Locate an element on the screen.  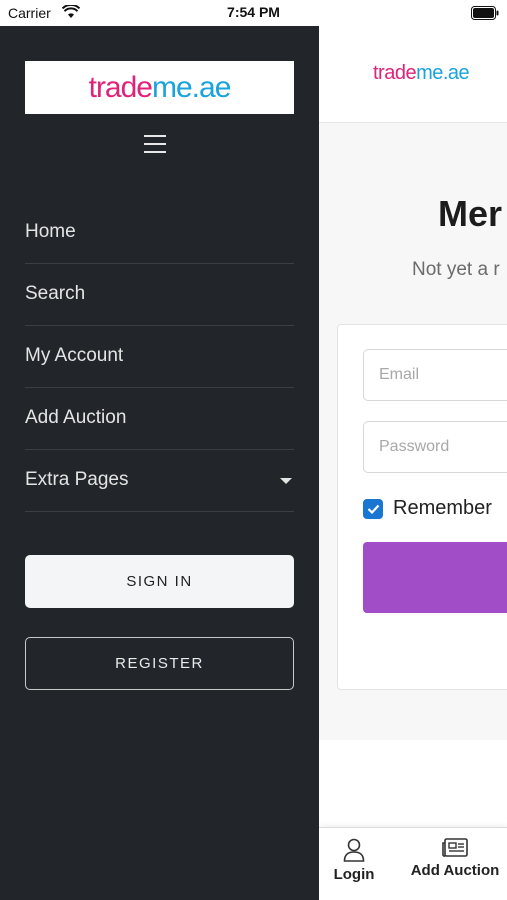
login-form-card: Email Password Remember is located at coordinates (422, 507).